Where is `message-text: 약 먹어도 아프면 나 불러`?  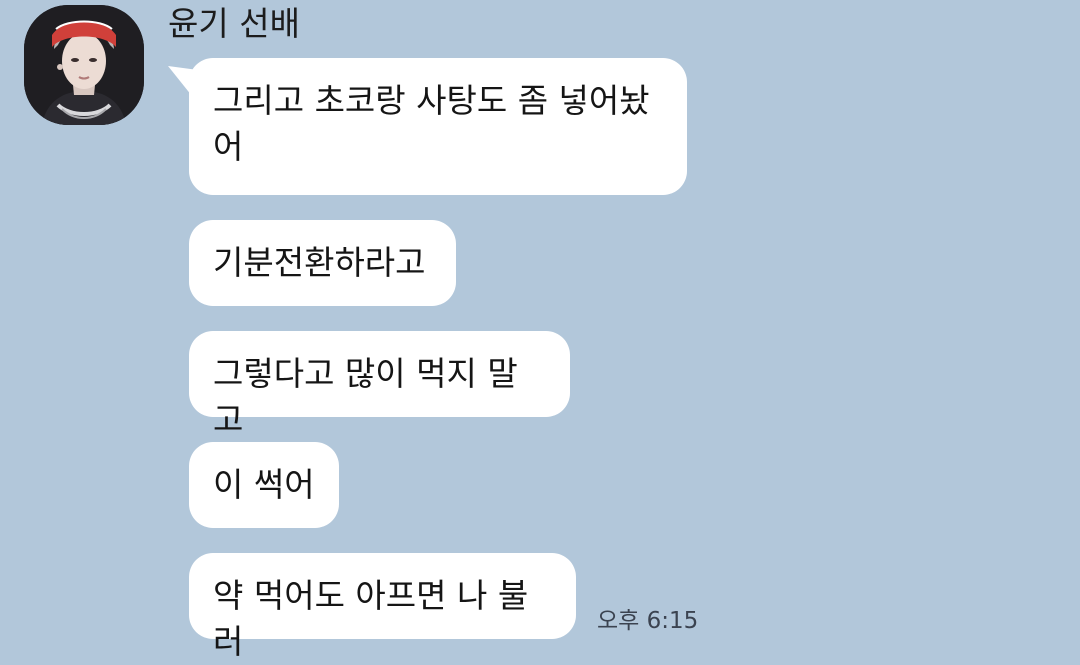
message-text: 약 먹어도 아프면 나 불러 is located at coordinates (371, 618).